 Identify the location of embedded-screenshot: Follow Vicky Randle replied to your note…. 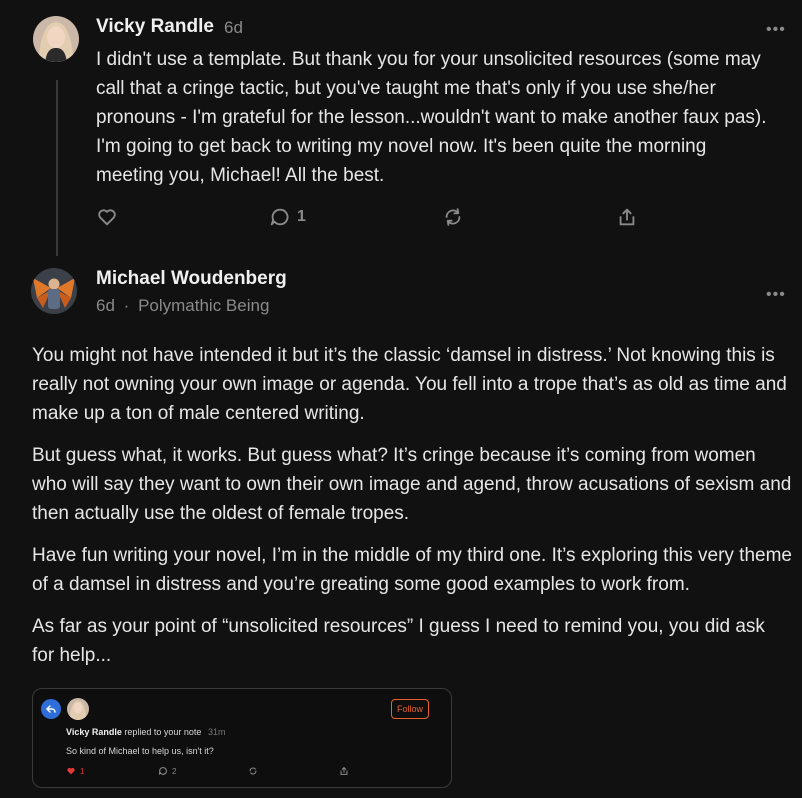
(242, 738).